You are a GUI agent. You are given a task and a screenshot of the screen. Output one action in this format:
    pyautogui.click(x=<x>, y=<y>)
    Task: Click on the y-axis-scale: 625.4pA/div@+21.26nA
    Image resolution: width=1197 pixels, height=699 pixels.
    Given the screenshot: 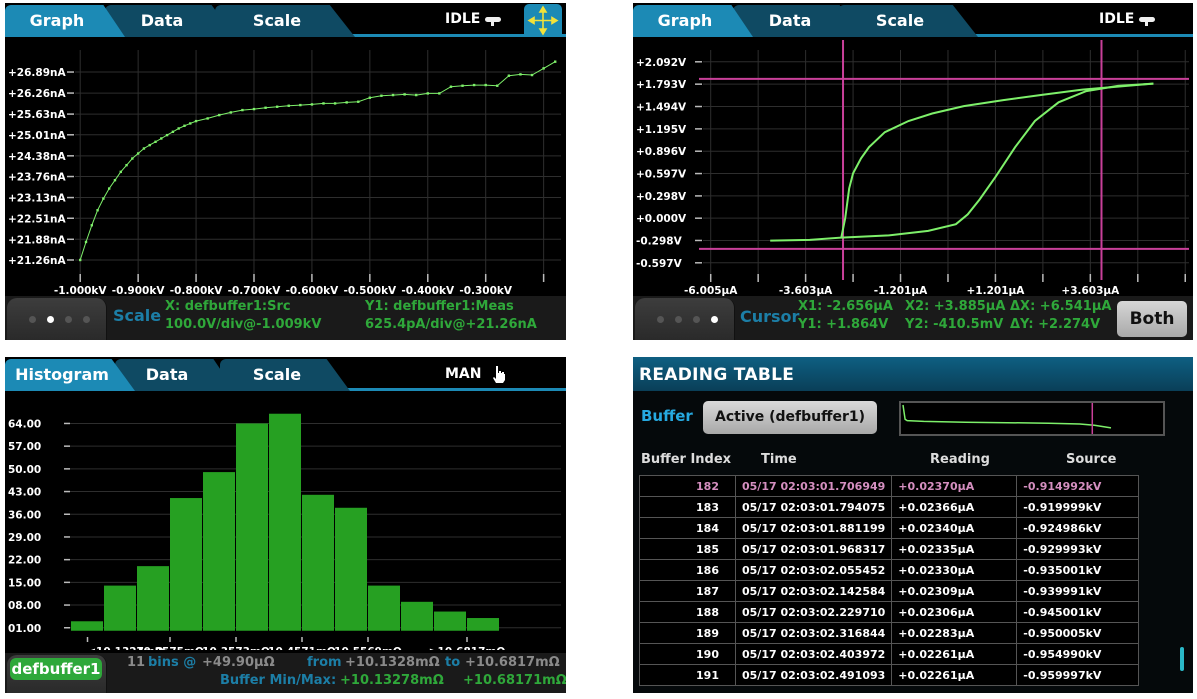 What is the action you would take?
    pyautogui.click(x=451, y=324)
    